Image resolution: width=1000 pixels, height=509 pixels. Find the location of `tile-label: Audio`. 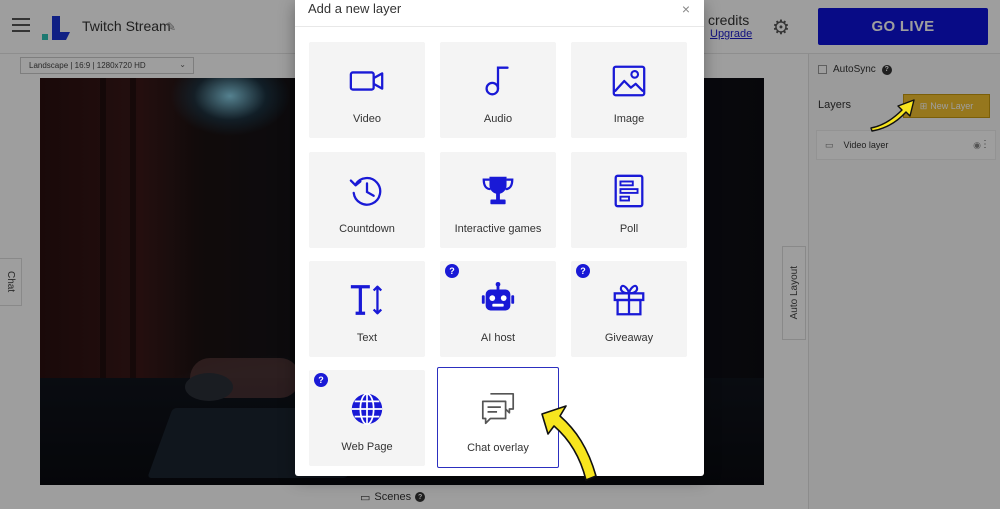

tile-label: Audio is located at coordinates (498, 119).